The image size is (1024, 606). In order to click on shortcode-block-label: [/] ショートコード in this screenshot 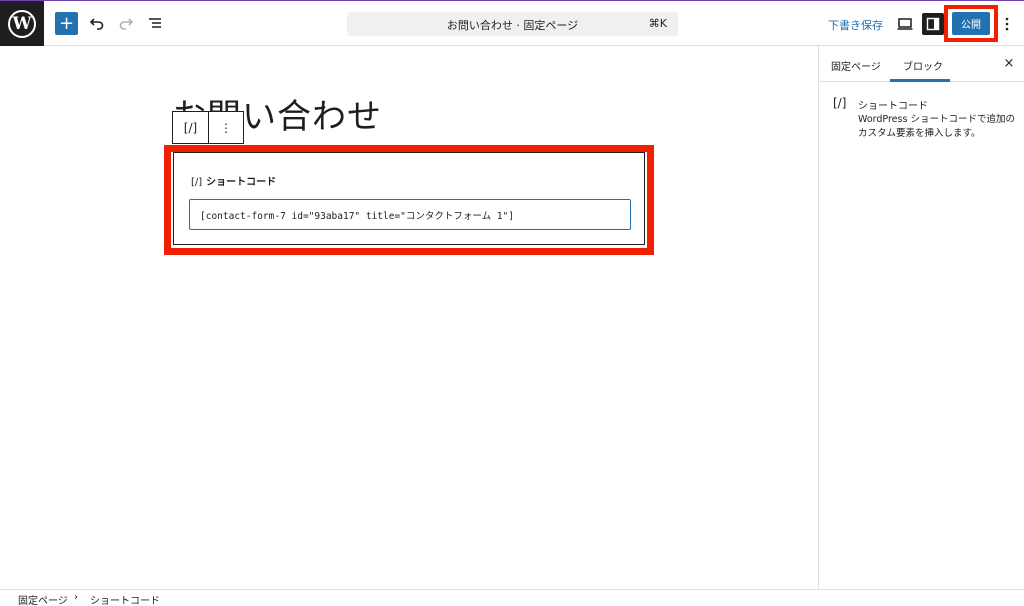, I will do `click(233, 180)`.